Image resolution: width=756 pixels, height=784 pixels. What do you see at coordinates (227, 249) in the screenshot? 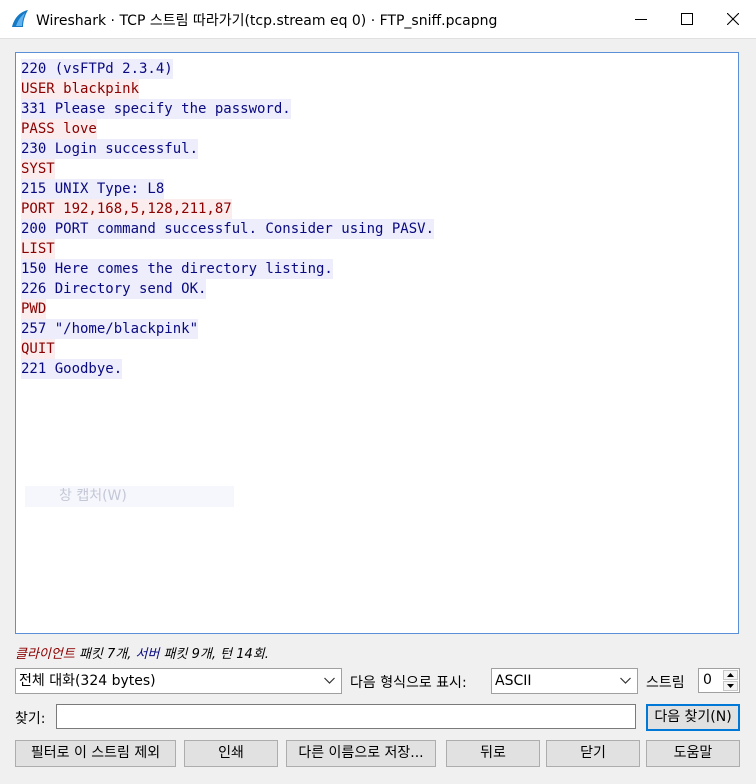
I see `client-line: LIST` at bounding box center [227, 249].